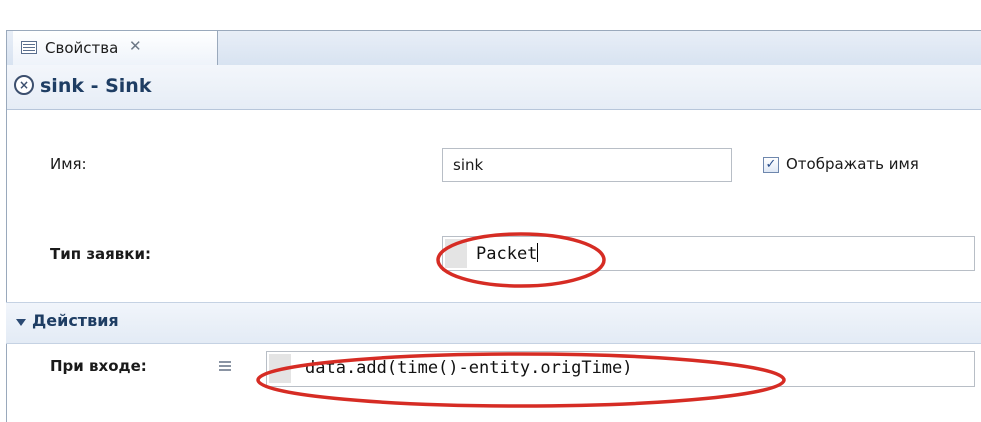  Describe the element at coordinates (75, 320) in the screenshot. I see `section-label: Действия` at that location.